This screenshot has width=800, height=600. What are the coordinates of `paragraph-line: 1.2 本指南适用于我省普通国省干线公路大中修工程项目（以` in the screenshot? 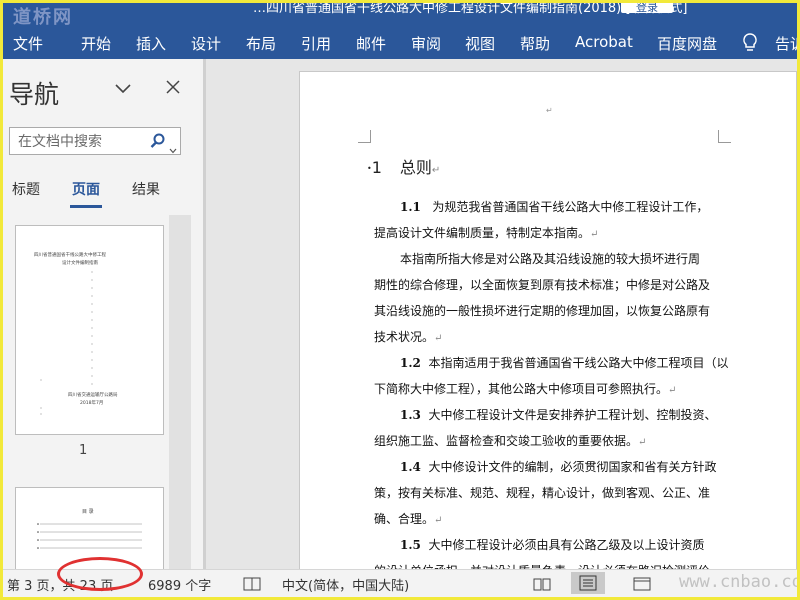 It's located at (564, 362).